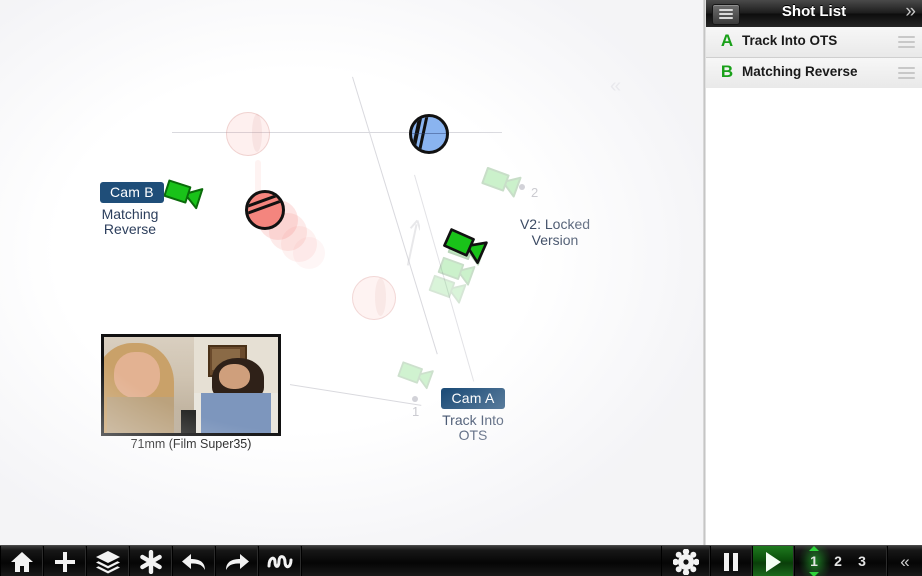  I want to click on undo-button, so click(193, 561).